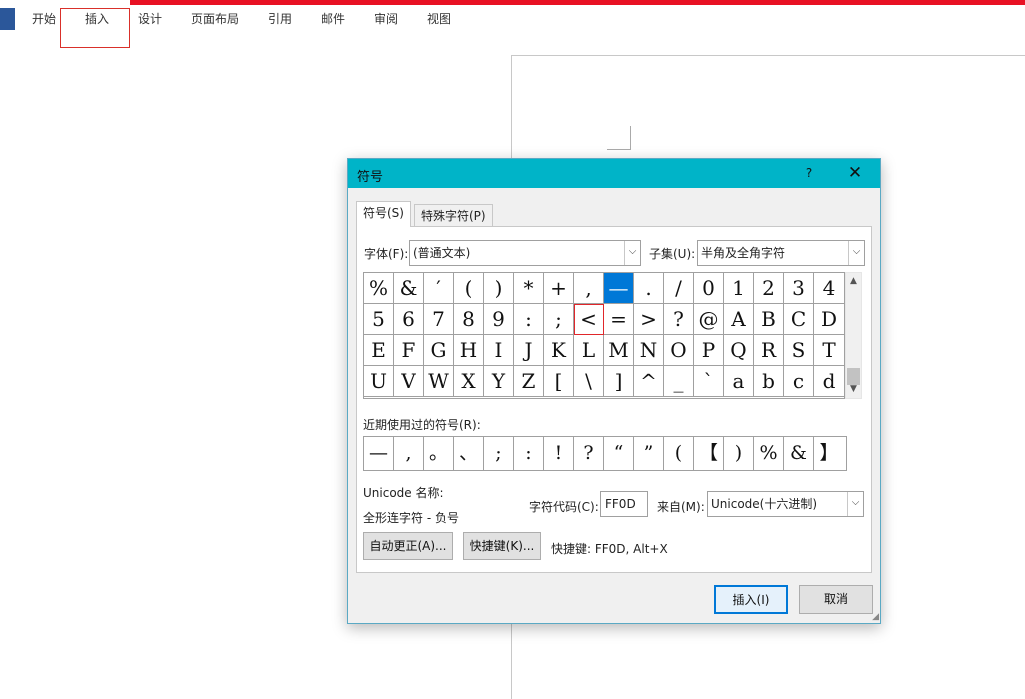  What do you see at coordinates (525, 253) in the screenshot?
I see `font-select: (普通文本) ⌵` at bounding box center [525, 253].